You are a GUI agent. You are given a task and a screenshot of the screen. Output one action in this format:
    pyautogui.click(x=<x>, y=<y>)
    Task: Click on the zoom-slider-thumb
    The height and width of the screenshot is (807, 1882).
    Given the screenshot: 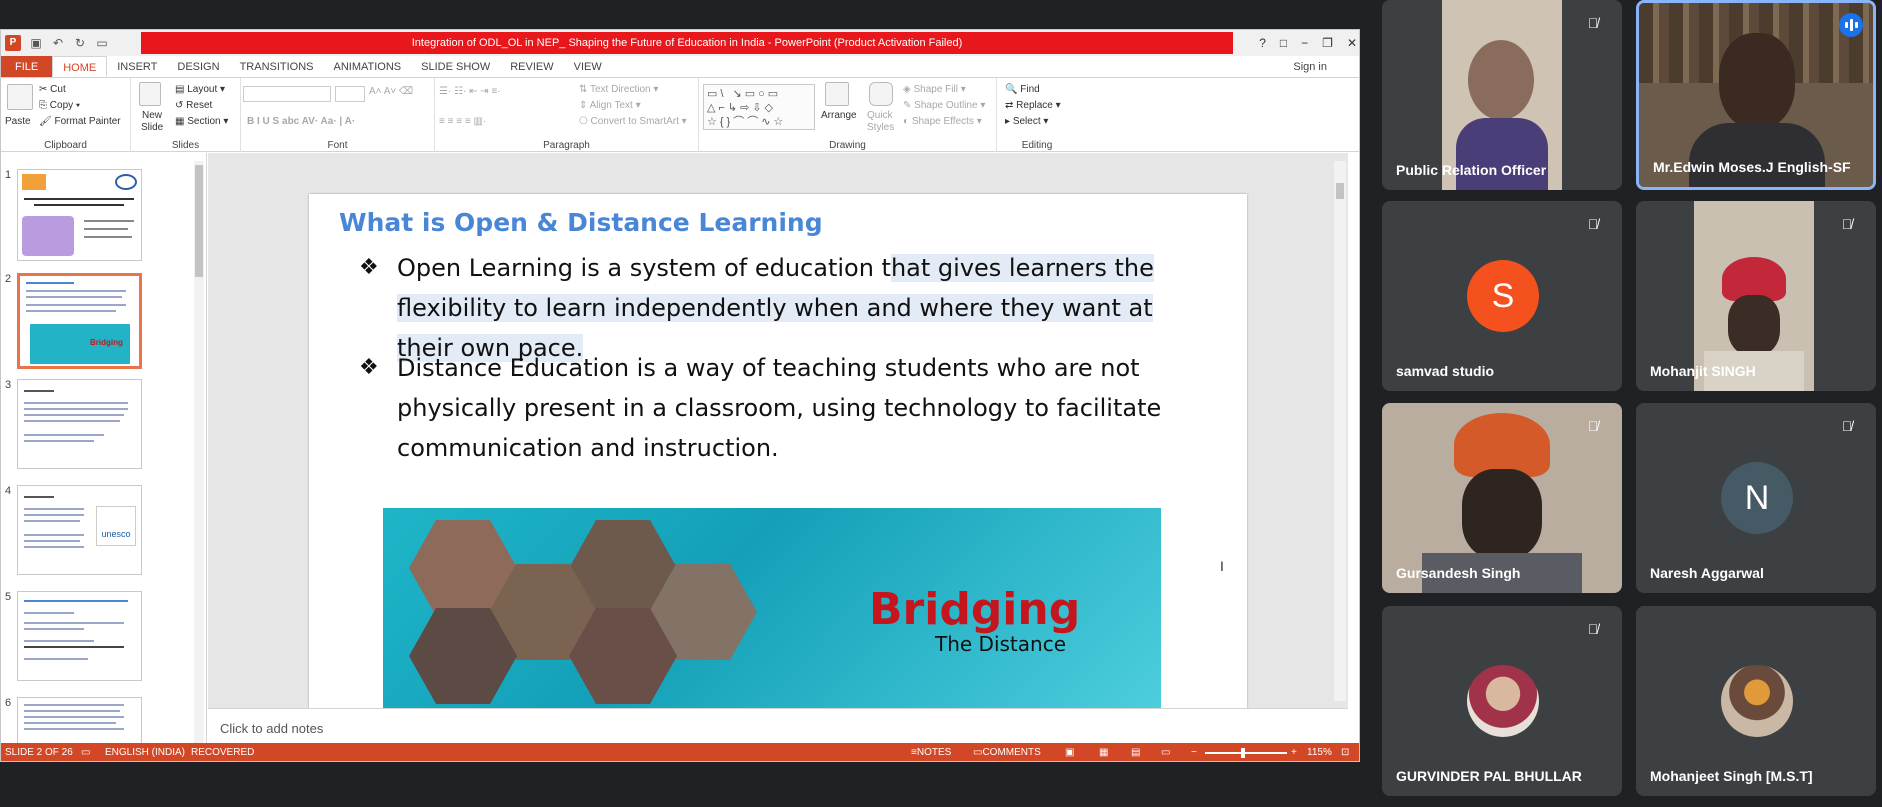 What is the action you would take?
    pyautogui.click(x=1243, y=753)
    